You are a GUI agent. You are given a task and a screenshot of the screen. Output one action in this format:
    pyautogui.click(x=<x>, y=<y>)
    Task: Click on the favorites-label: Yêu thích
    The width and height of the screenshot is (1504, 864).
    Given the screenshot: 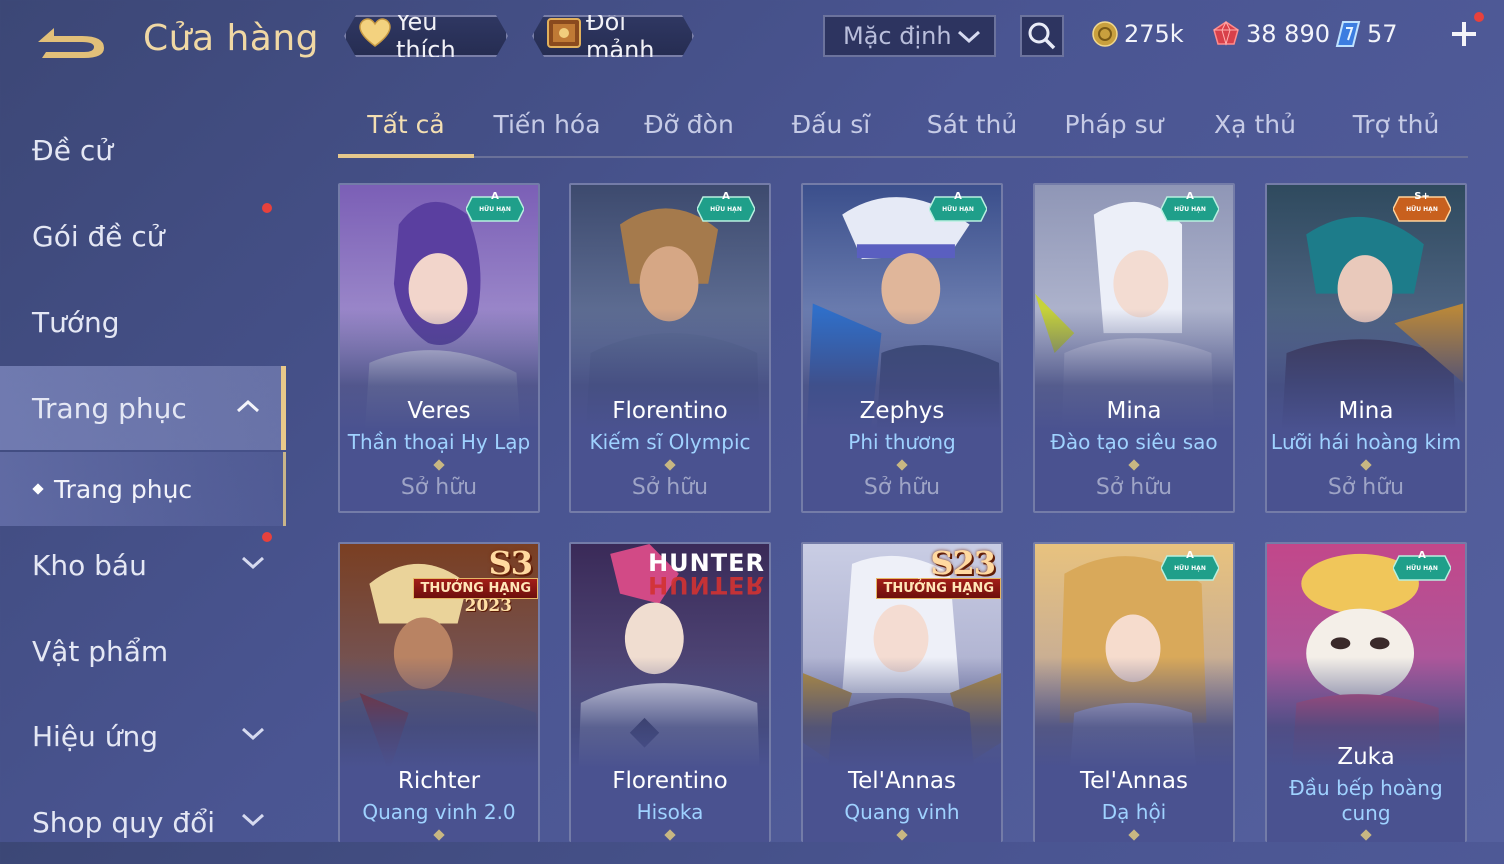 What is the action you would take?
    pyautogui.click(x=426, y=36)
    